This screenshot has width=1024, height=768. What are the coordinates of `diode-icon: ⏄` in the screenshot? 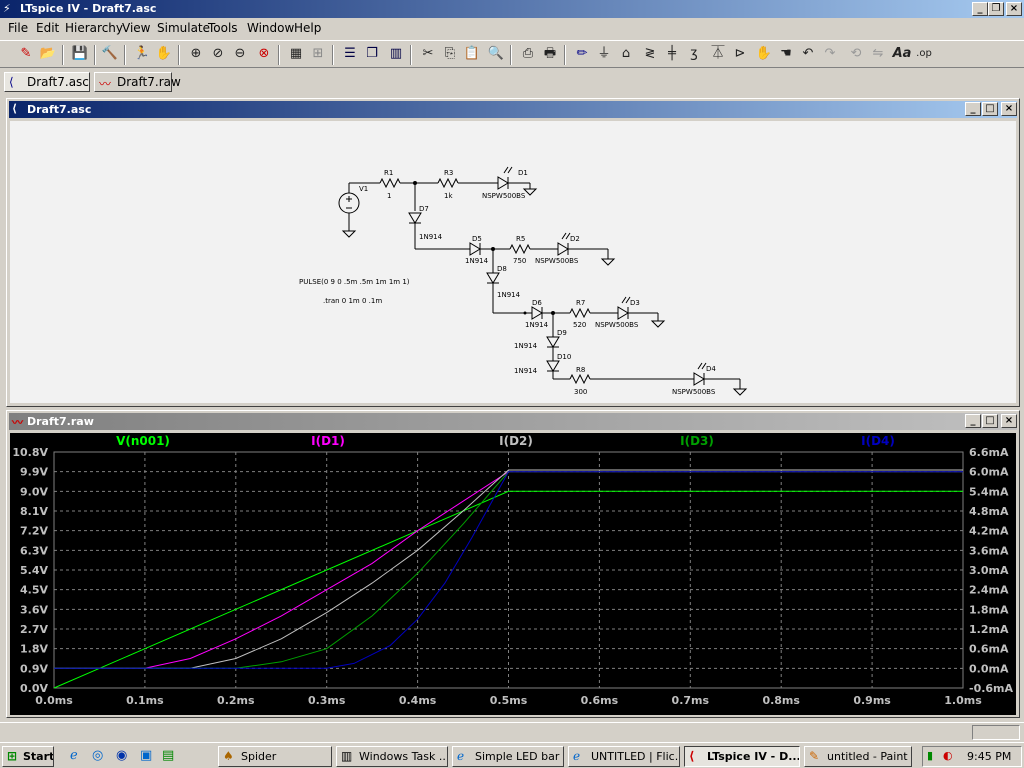 It's located at (718, 54).